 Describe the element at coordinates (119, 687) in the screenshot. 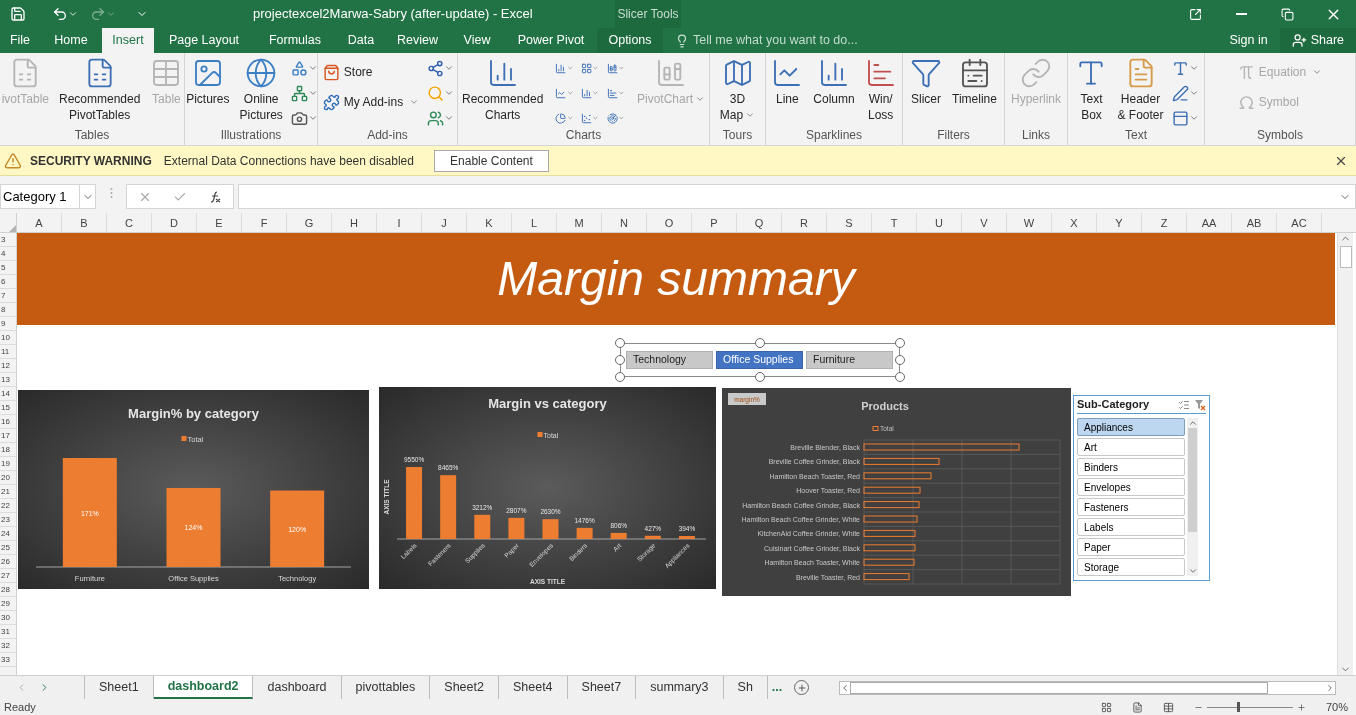

I see `sheet-tab: Sheet1` at that location.